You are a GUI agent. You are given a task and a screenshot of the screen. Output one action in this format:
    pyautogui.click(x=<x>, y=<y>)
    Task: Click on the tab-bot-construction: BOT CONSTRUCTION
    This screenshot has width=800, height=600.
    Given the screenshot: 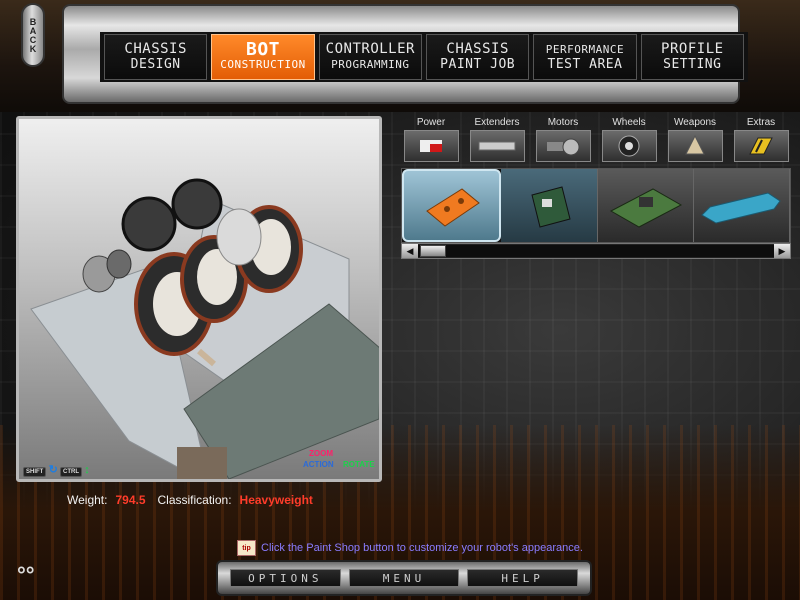 What is the action you would take?
    pyautogui.click(x=263, y=57)
    